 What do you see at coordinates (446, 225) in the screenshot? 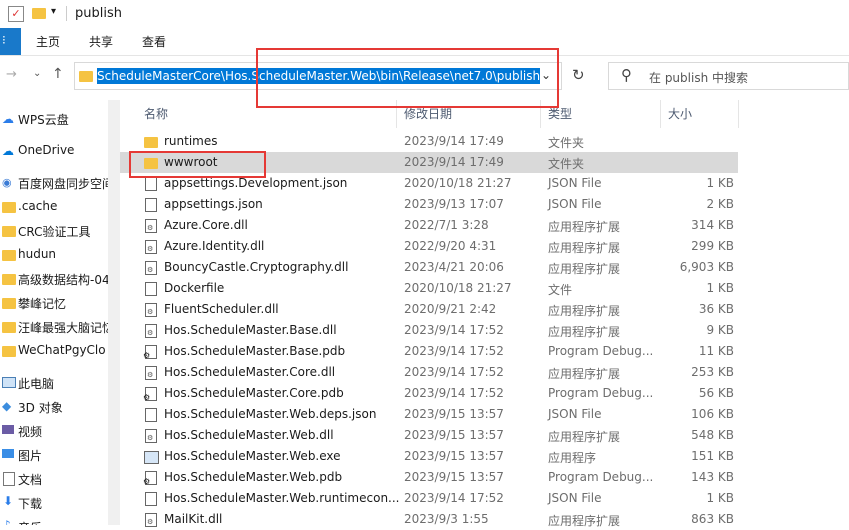
I see `file-date: 2022/7/1 3:28` at bounding box center [446, 225].